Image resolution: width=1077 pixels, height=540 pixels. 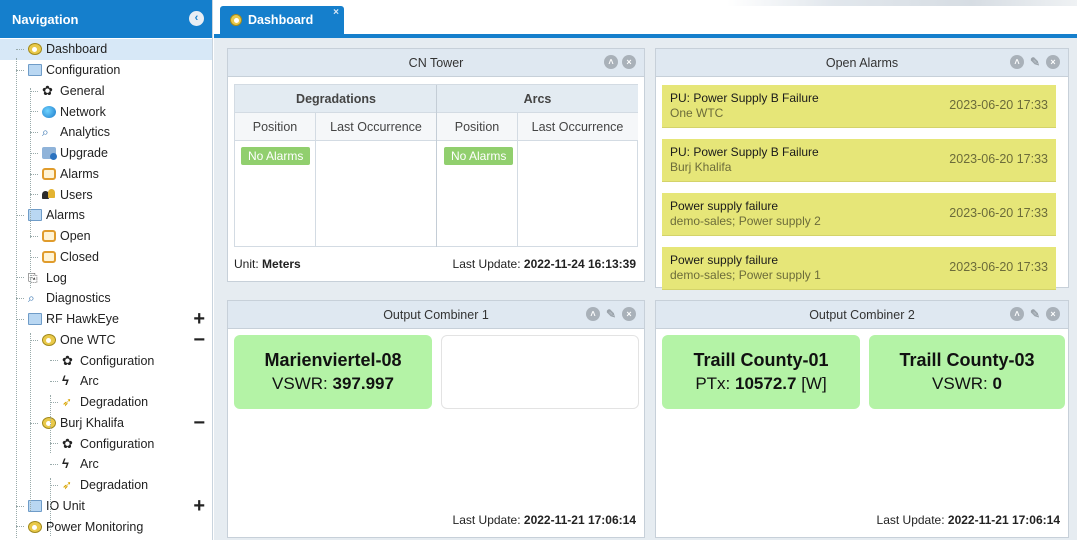 What do you see at coordinates (336, 99) in the screenshot?
I see `group-header-degradations: Degradations` at bounding box center [336, 99].